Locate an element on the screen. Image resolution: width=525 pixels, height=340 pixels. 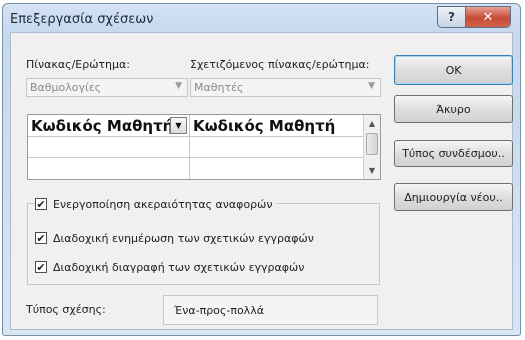
left-field-cell: Κωδικός Μαθητή ▼ is located at coordinates (109, 126).